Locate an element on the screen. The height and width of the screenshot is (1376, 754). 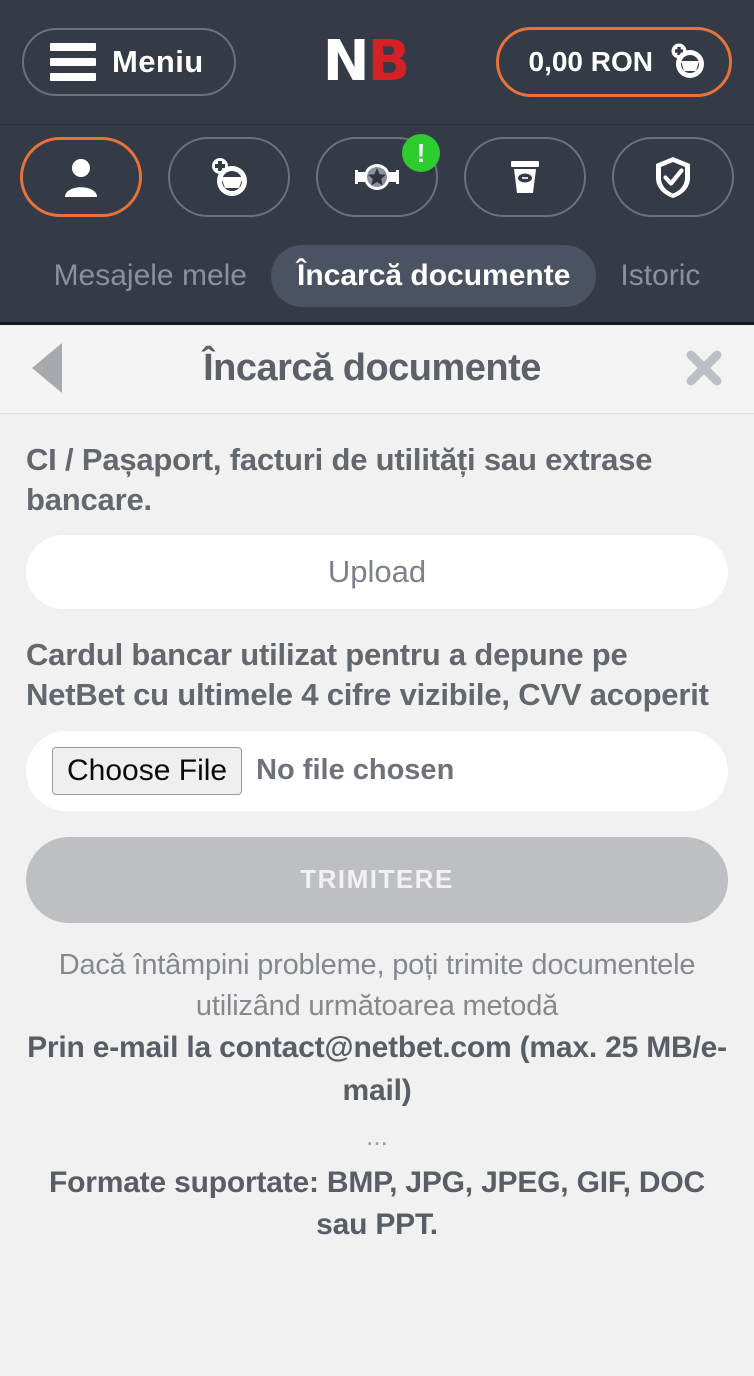
user-icon is located at coordinates (81, 177).